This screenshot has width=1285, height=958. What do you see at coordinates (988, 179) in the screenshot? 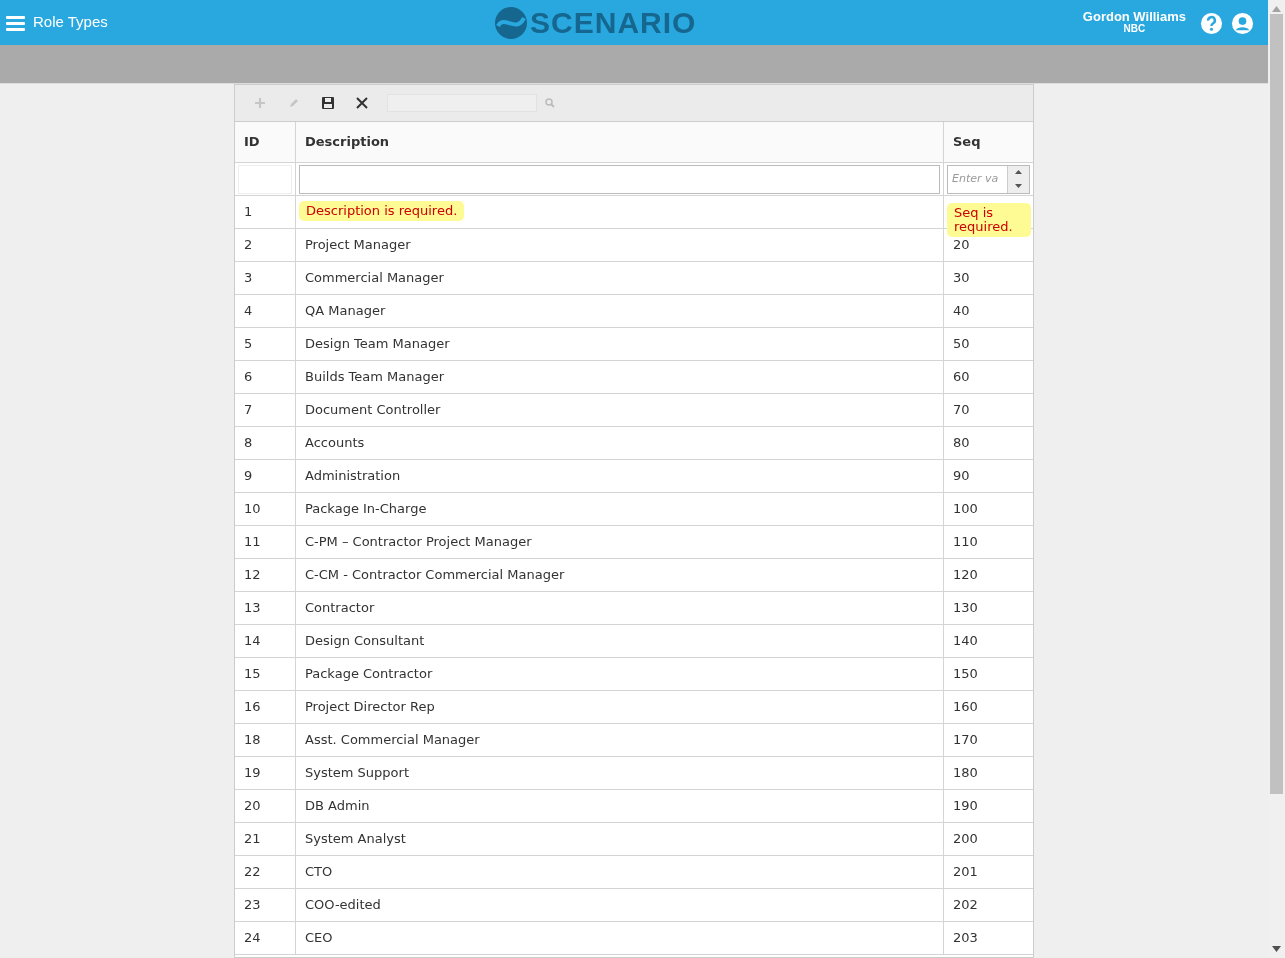
I see `seq-input: Enter va` at bounding box center [988, 179].